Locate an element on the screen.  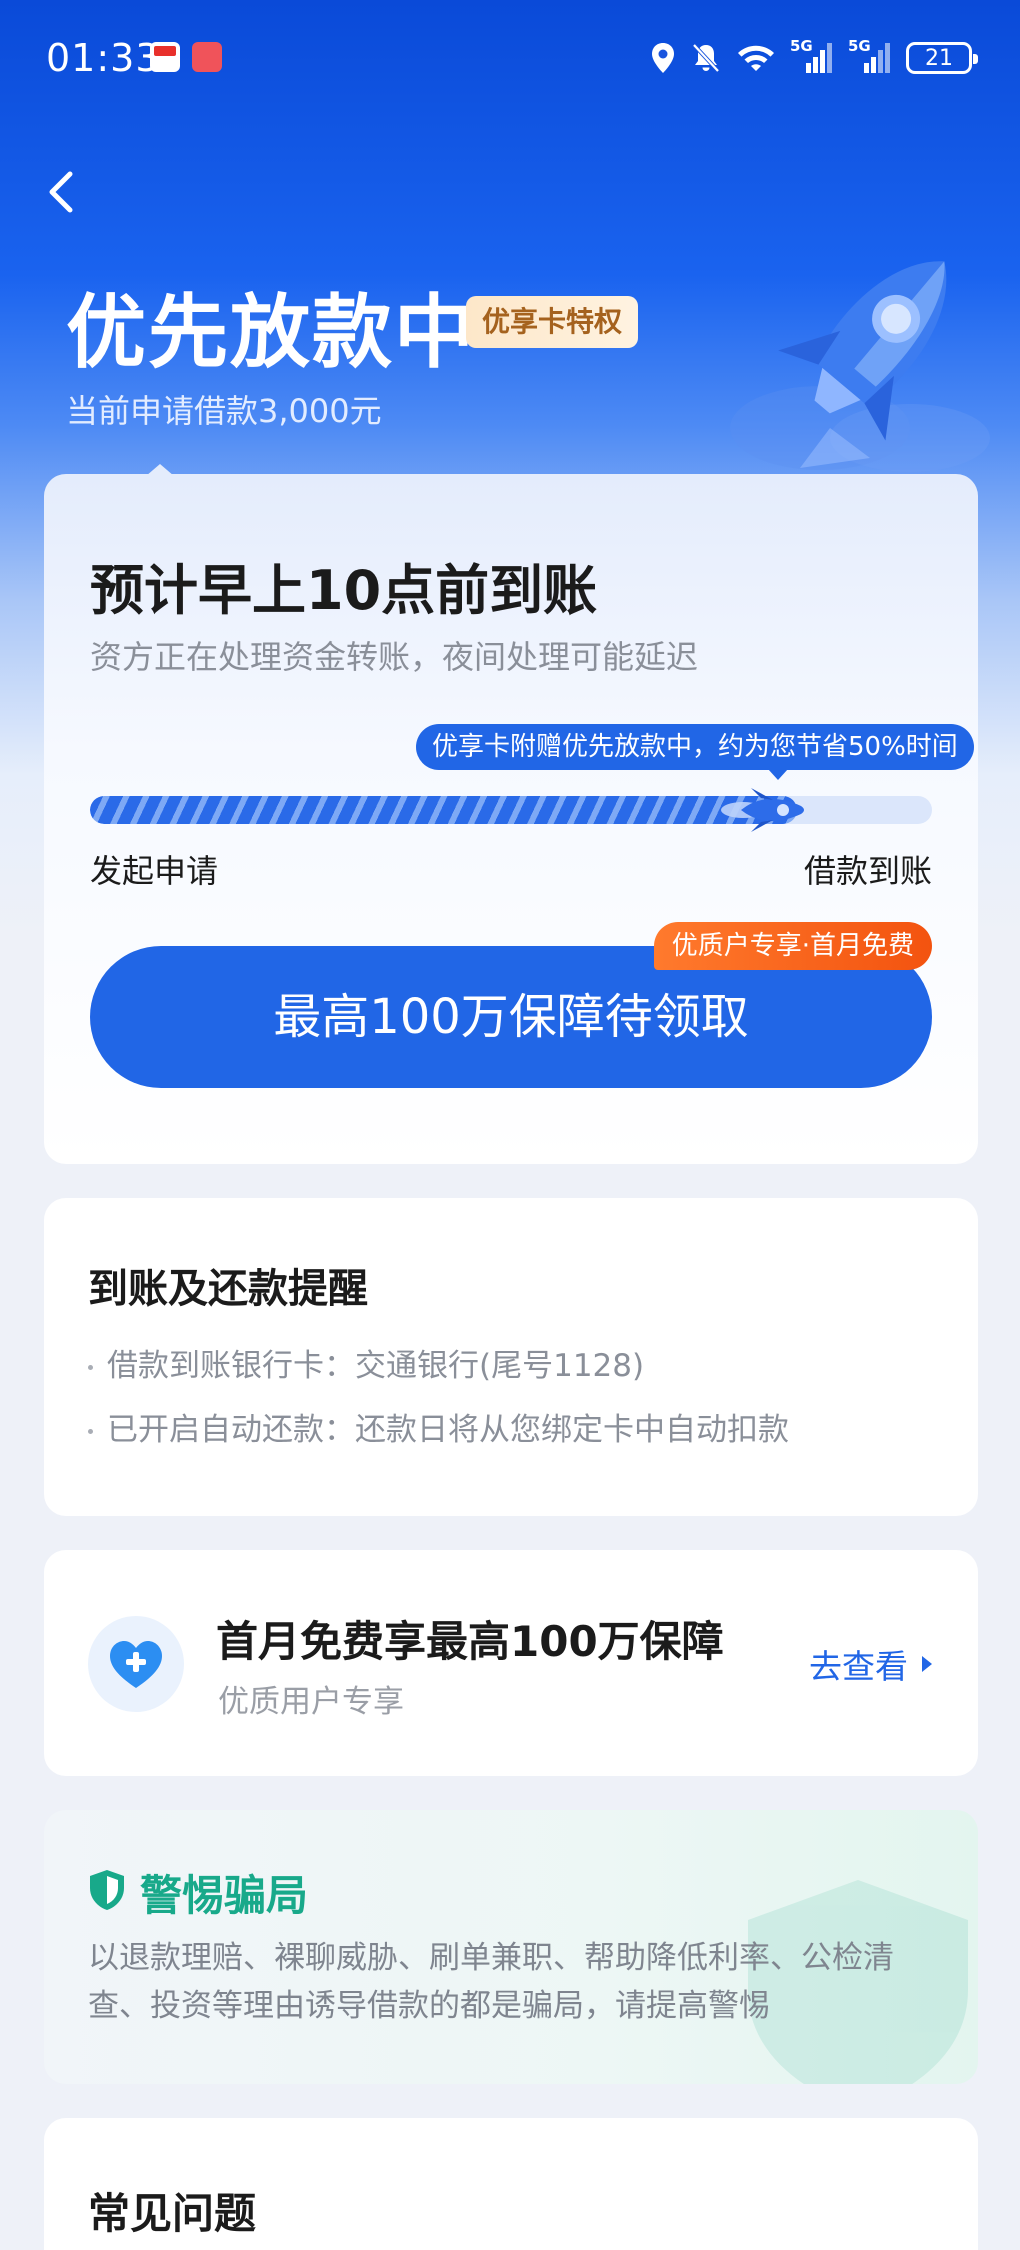
bank-card-info: 借款到账银行卡：交通银行(尾号1128) is located at coordinates (376, 1366).